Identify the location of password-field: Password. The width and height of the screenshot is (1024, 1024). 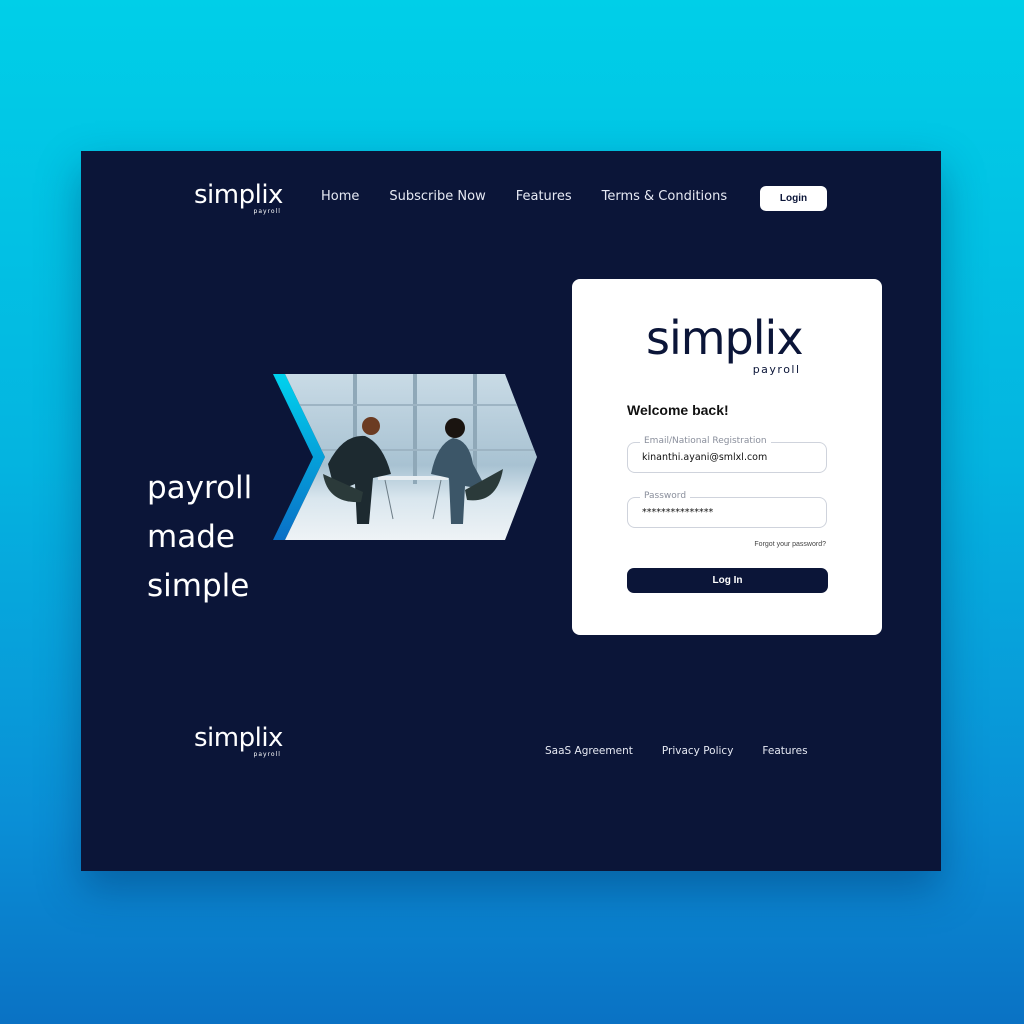
(727, 509).